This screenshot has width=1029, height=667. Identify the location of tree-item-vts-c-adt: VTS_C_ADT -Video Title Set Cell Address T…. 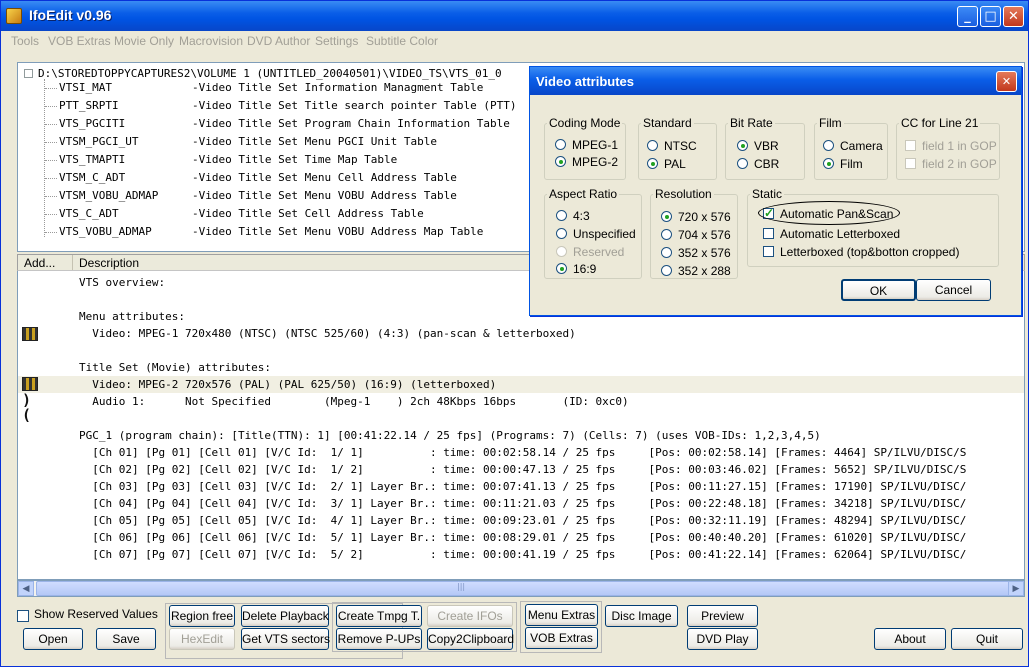
(234, 216).